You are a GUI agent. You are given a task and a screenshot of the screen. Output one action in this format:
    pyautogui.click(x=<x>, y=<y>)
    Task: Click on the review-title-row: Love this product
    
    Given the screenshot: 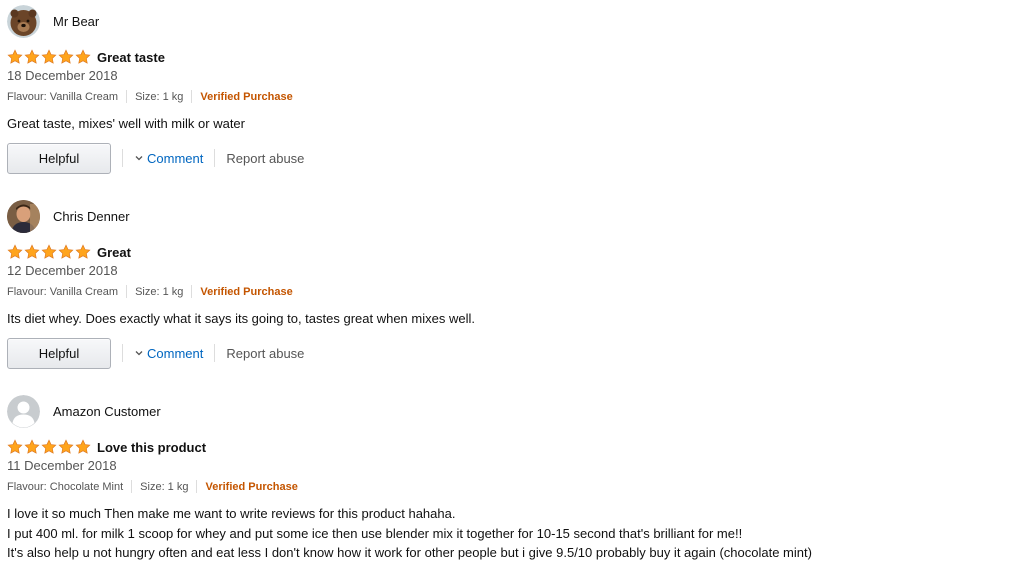 What is the action you would take?
    pyautogui.click(x=106, y=447)
    